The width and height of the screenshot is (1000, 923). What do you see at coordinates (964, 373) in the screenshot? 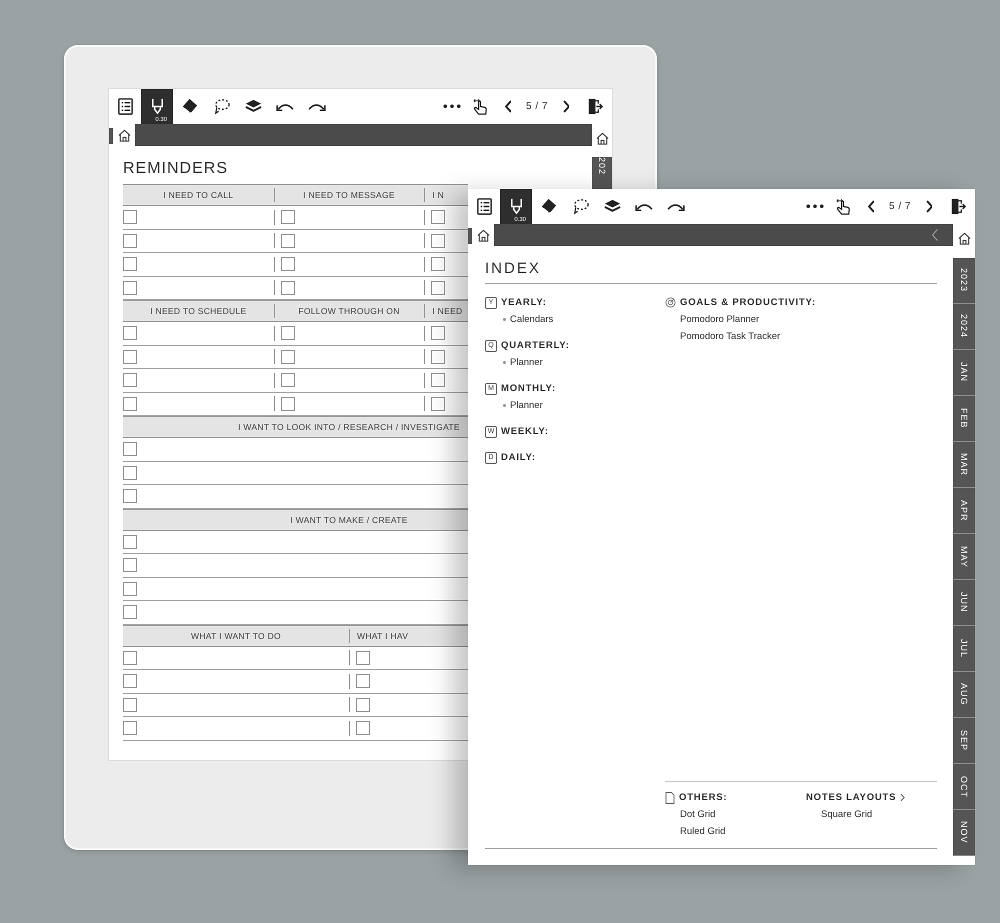
I see `side-tab: JAN` at bounding box center [964, 373].